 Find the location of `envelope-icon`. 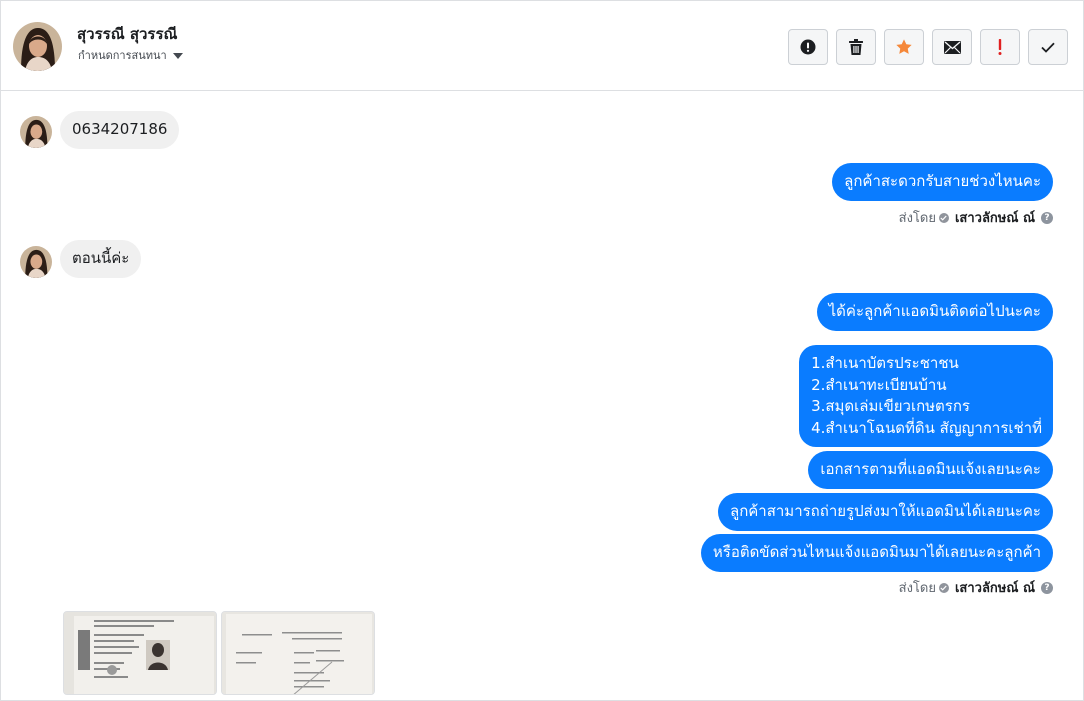

envelope-icon is located at coordinates (952, 47).